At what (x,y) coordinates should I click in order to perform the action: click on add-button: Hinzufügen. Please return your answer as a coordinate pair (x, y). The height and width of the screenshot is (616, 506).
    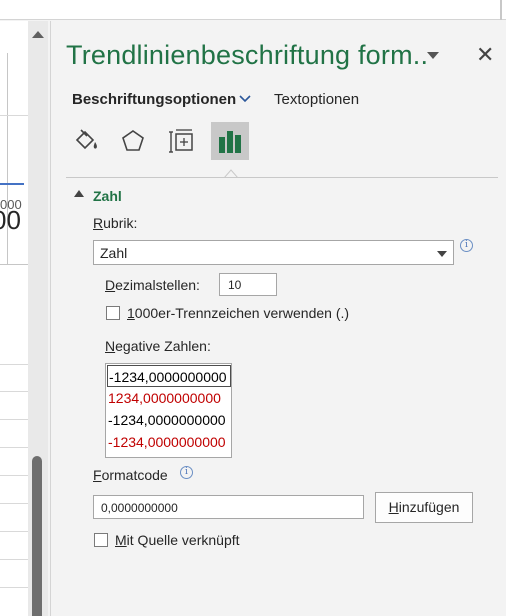
    Looking at the image, I should click on (424, 507).